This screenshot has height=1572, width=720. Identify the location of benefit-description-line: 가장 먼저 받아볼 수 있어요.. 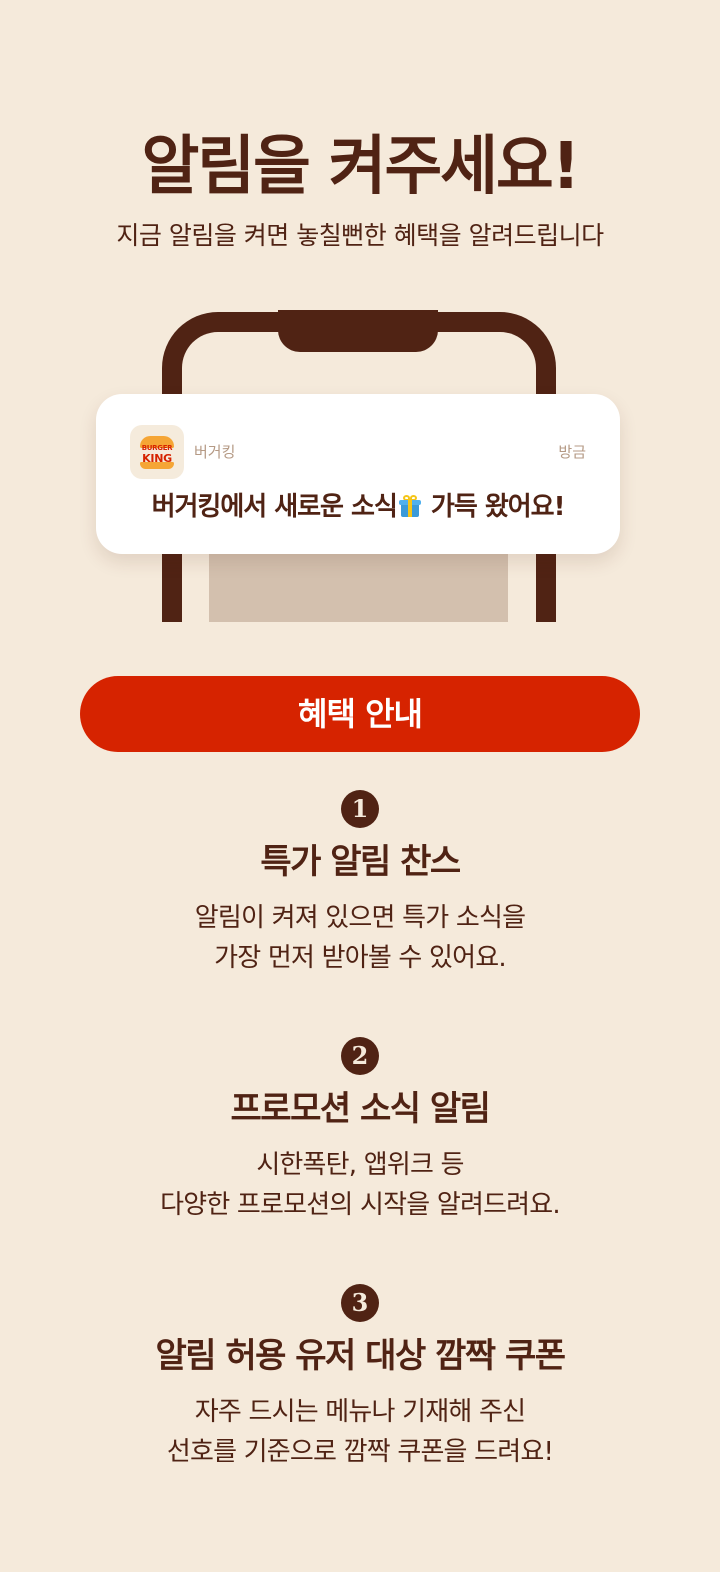
(360, 958).